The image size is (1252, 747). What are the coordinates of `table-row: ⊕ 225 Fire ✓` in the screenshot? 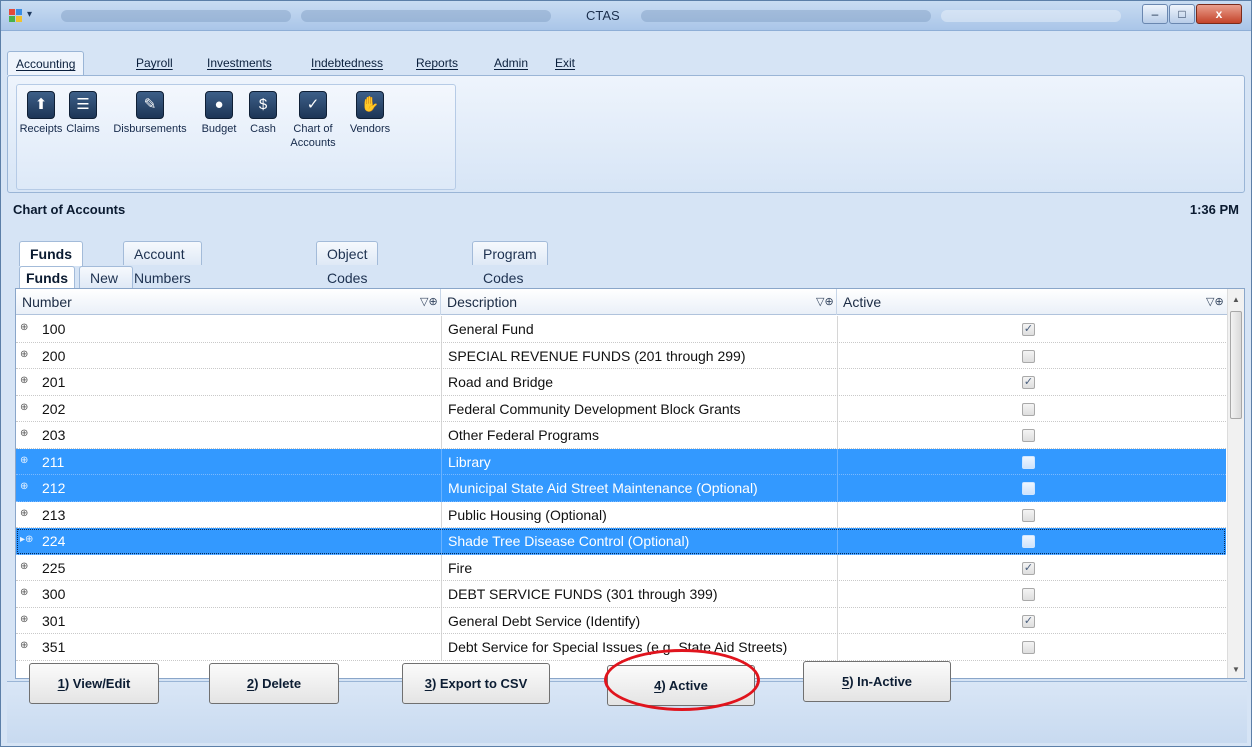 It's located at (621, 567).